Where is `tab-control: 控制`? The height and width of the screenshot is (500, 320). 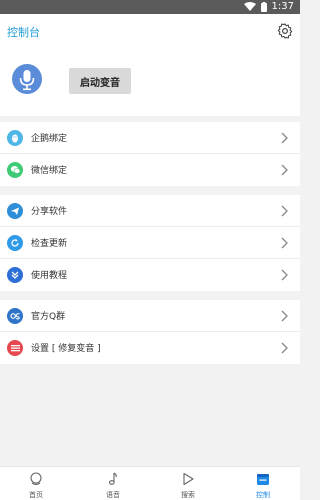
tab-control: 控制 is located at coordinates (263, 485).